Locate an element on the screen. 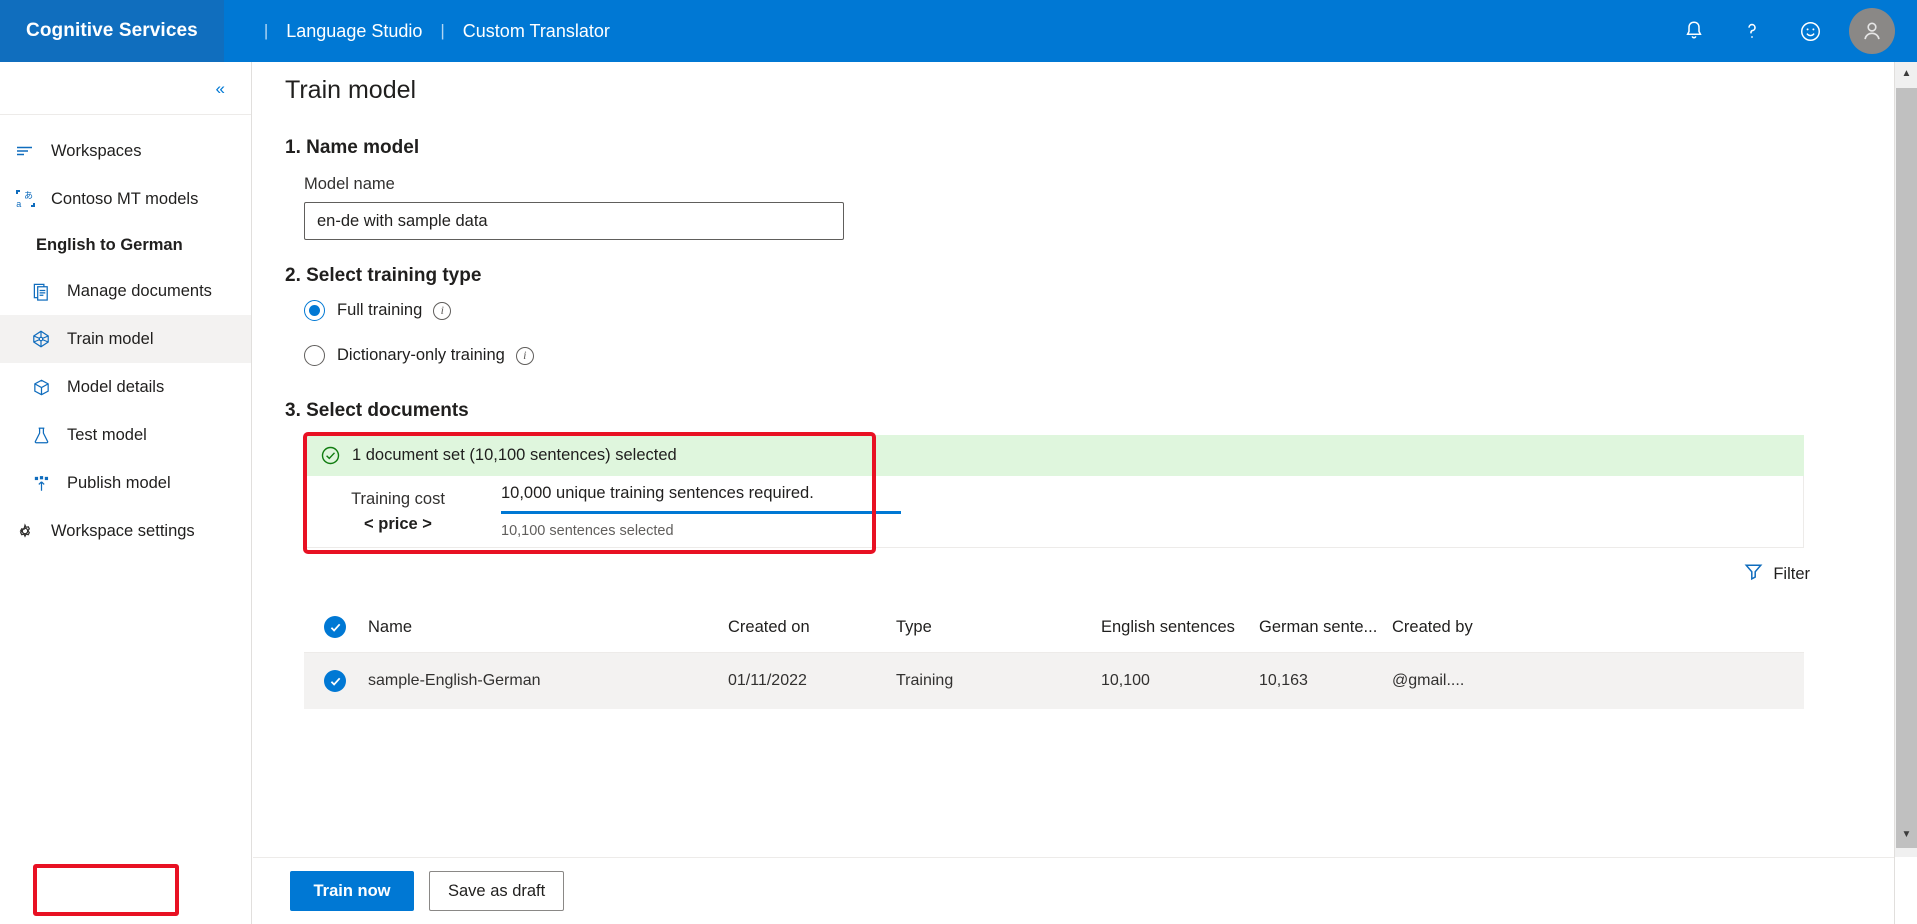 The height and width of the screenshot is (924, 1917). scrollbar-thumb is located at coordinates (1906, 468).